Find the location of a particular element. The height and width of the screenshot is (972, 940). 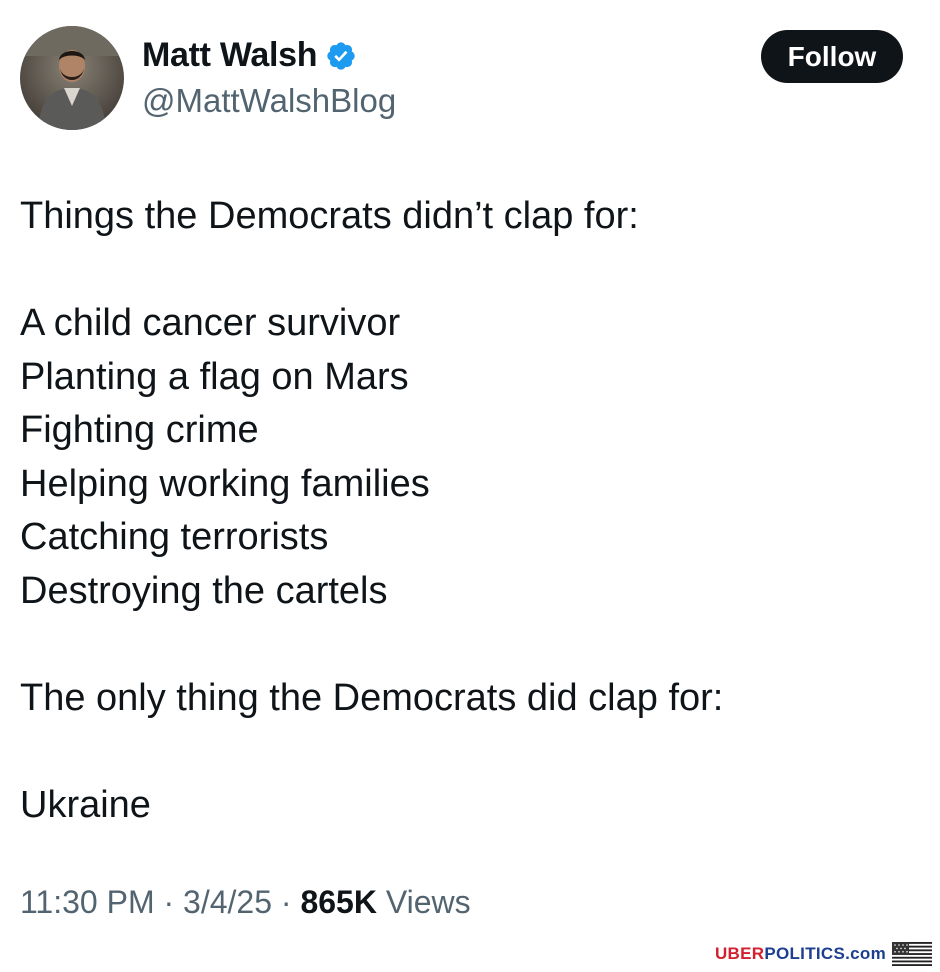

us-flag-icon is located at coordinates (912, 954).